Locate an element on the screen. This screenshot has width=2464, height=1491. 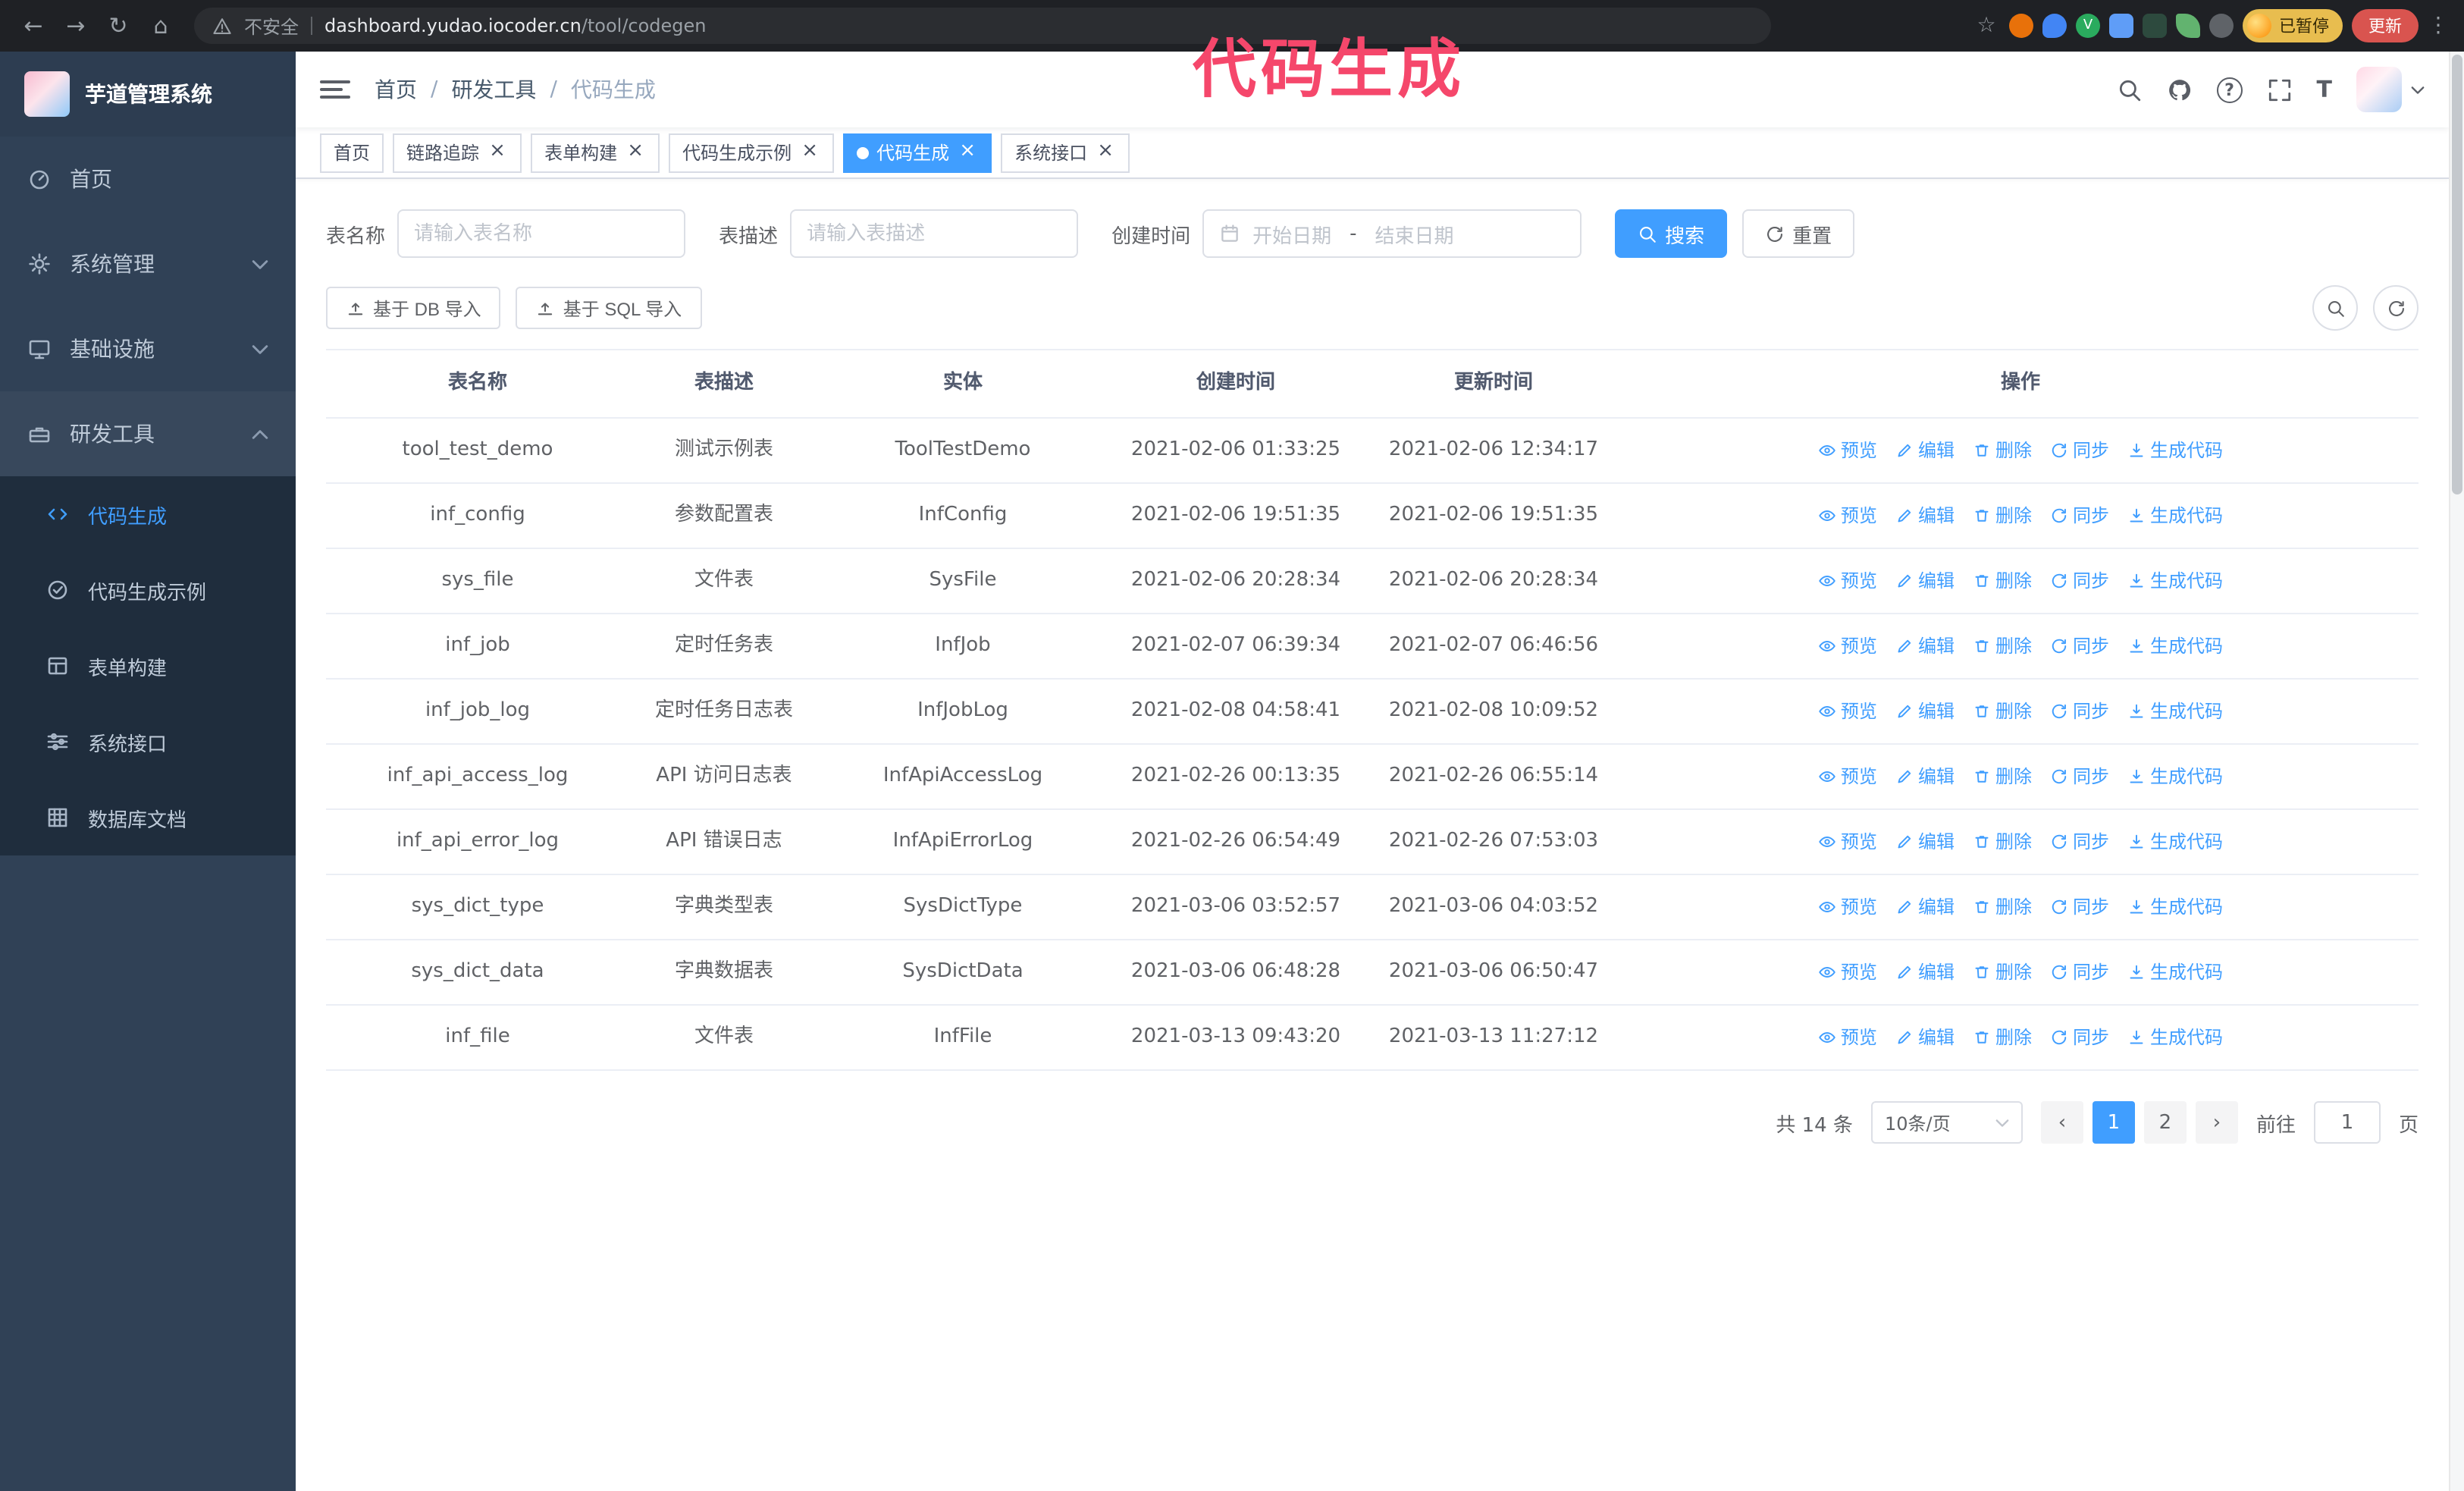
sidebar-item-home: 首页 is located at coordinates (148, 179).